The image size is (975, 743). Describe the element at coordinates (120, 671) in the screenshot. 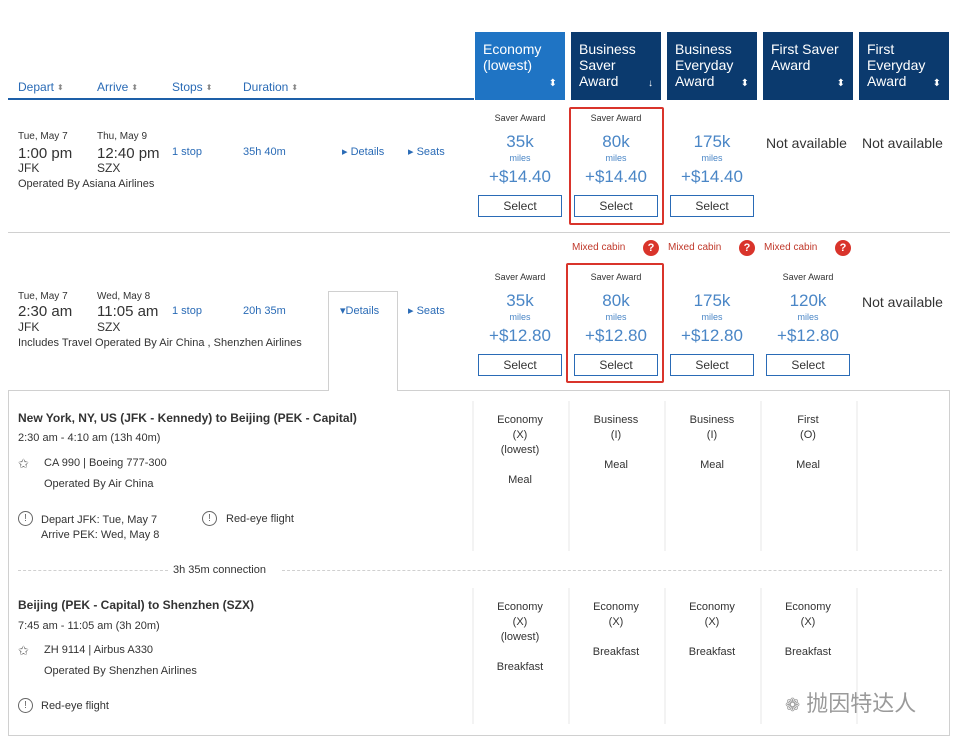

I see `segment2-operated: Operated By Shenzhen Airlines` at that location.